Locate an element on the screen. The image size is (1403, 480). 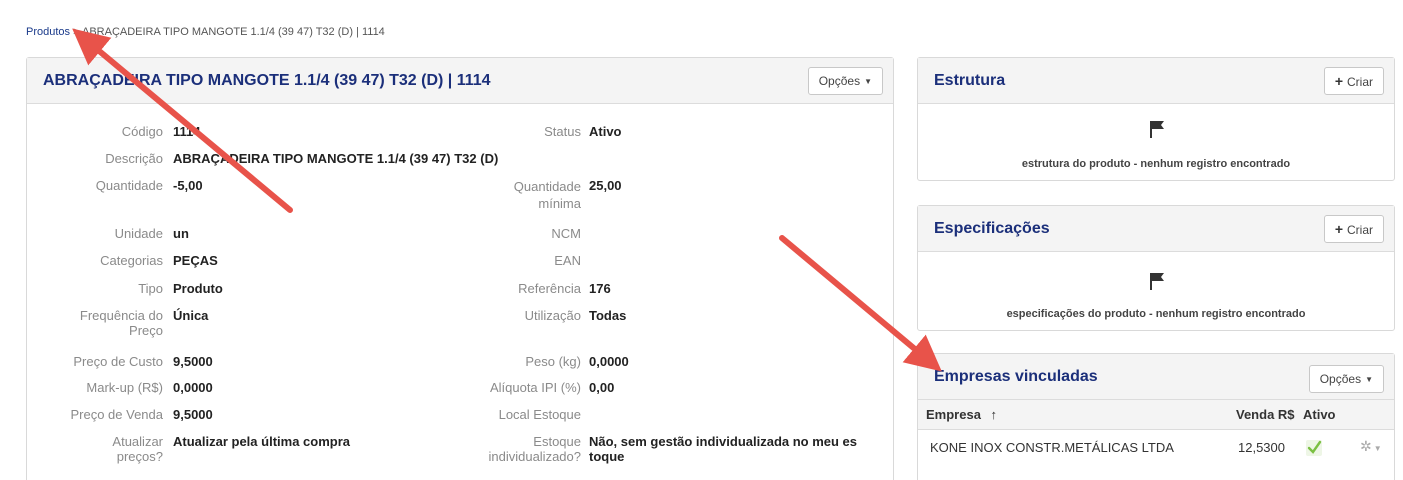
label-estoque-line2: individualizado? is located at coordinates (534, 456).